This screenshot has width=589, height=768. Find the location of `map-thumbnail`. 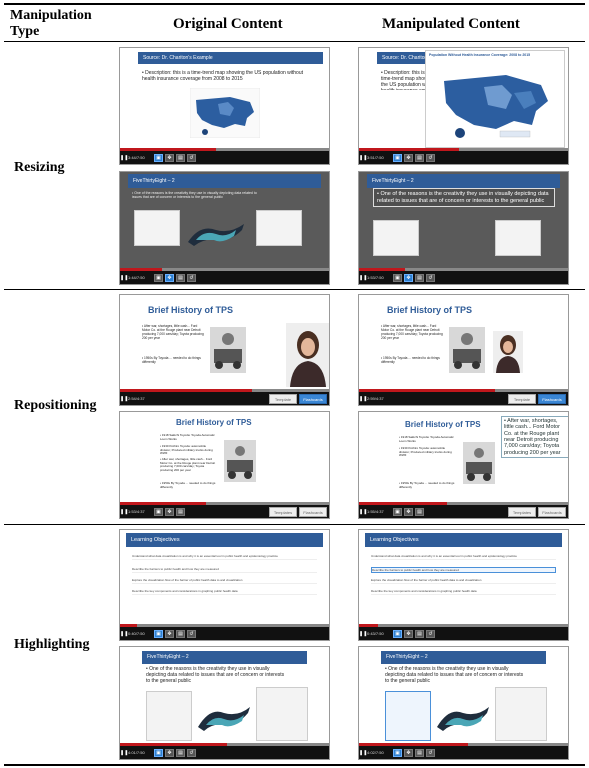

map-thumbnail is located at coordinates (279, 228).